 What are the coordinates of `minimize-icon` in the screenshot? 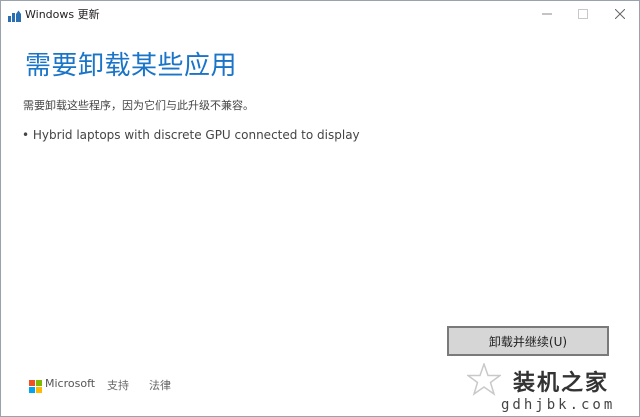 It's located at (547, 13).